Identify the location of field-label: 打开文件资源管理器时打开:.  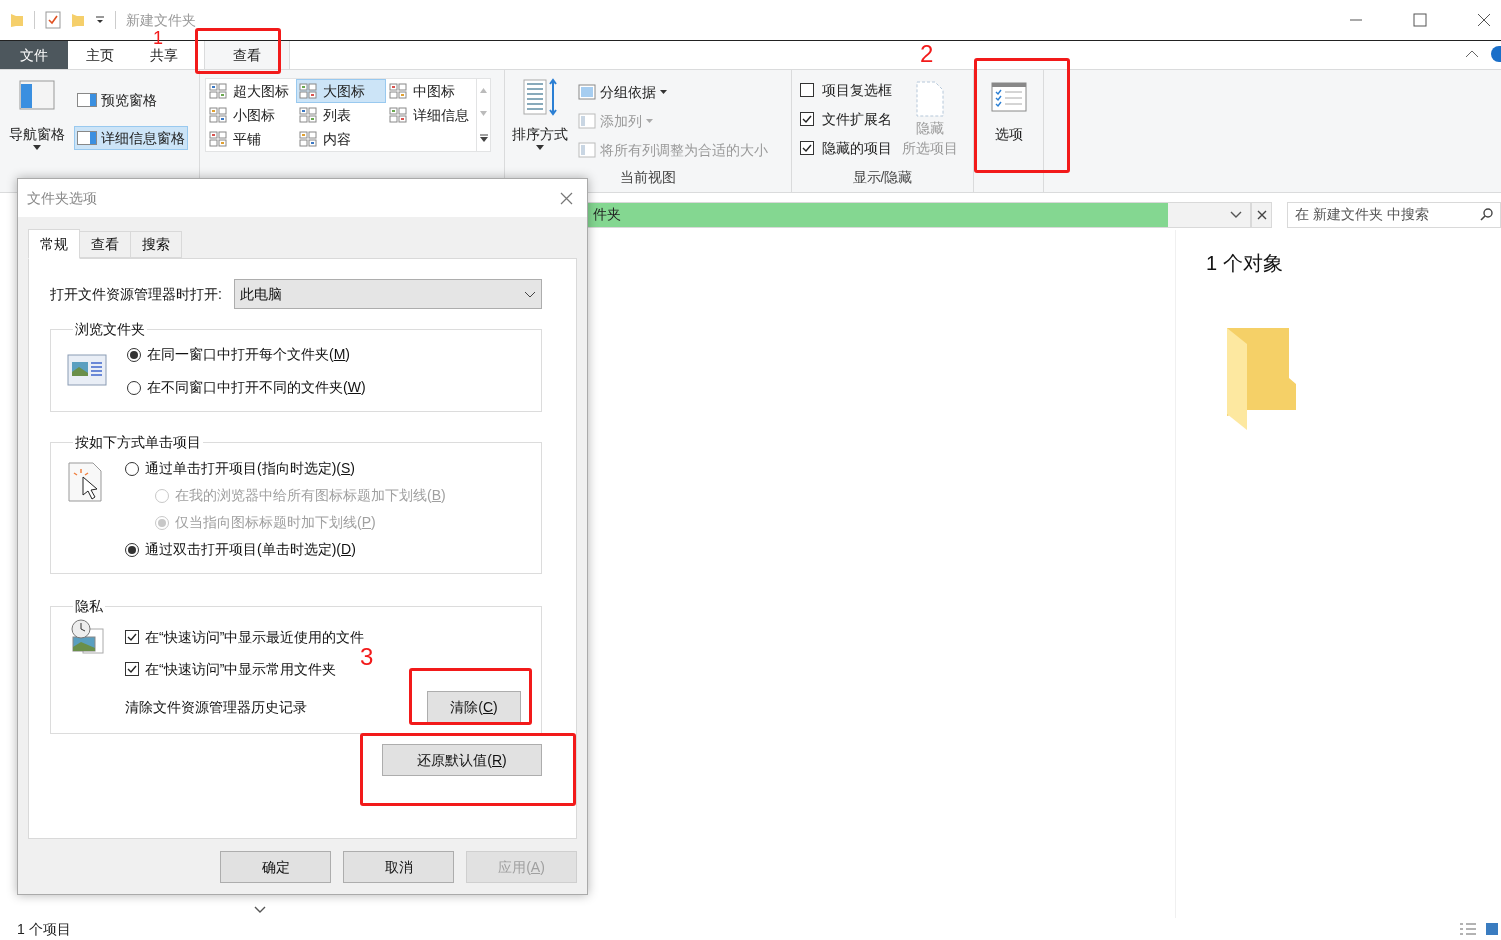
(136, 294).